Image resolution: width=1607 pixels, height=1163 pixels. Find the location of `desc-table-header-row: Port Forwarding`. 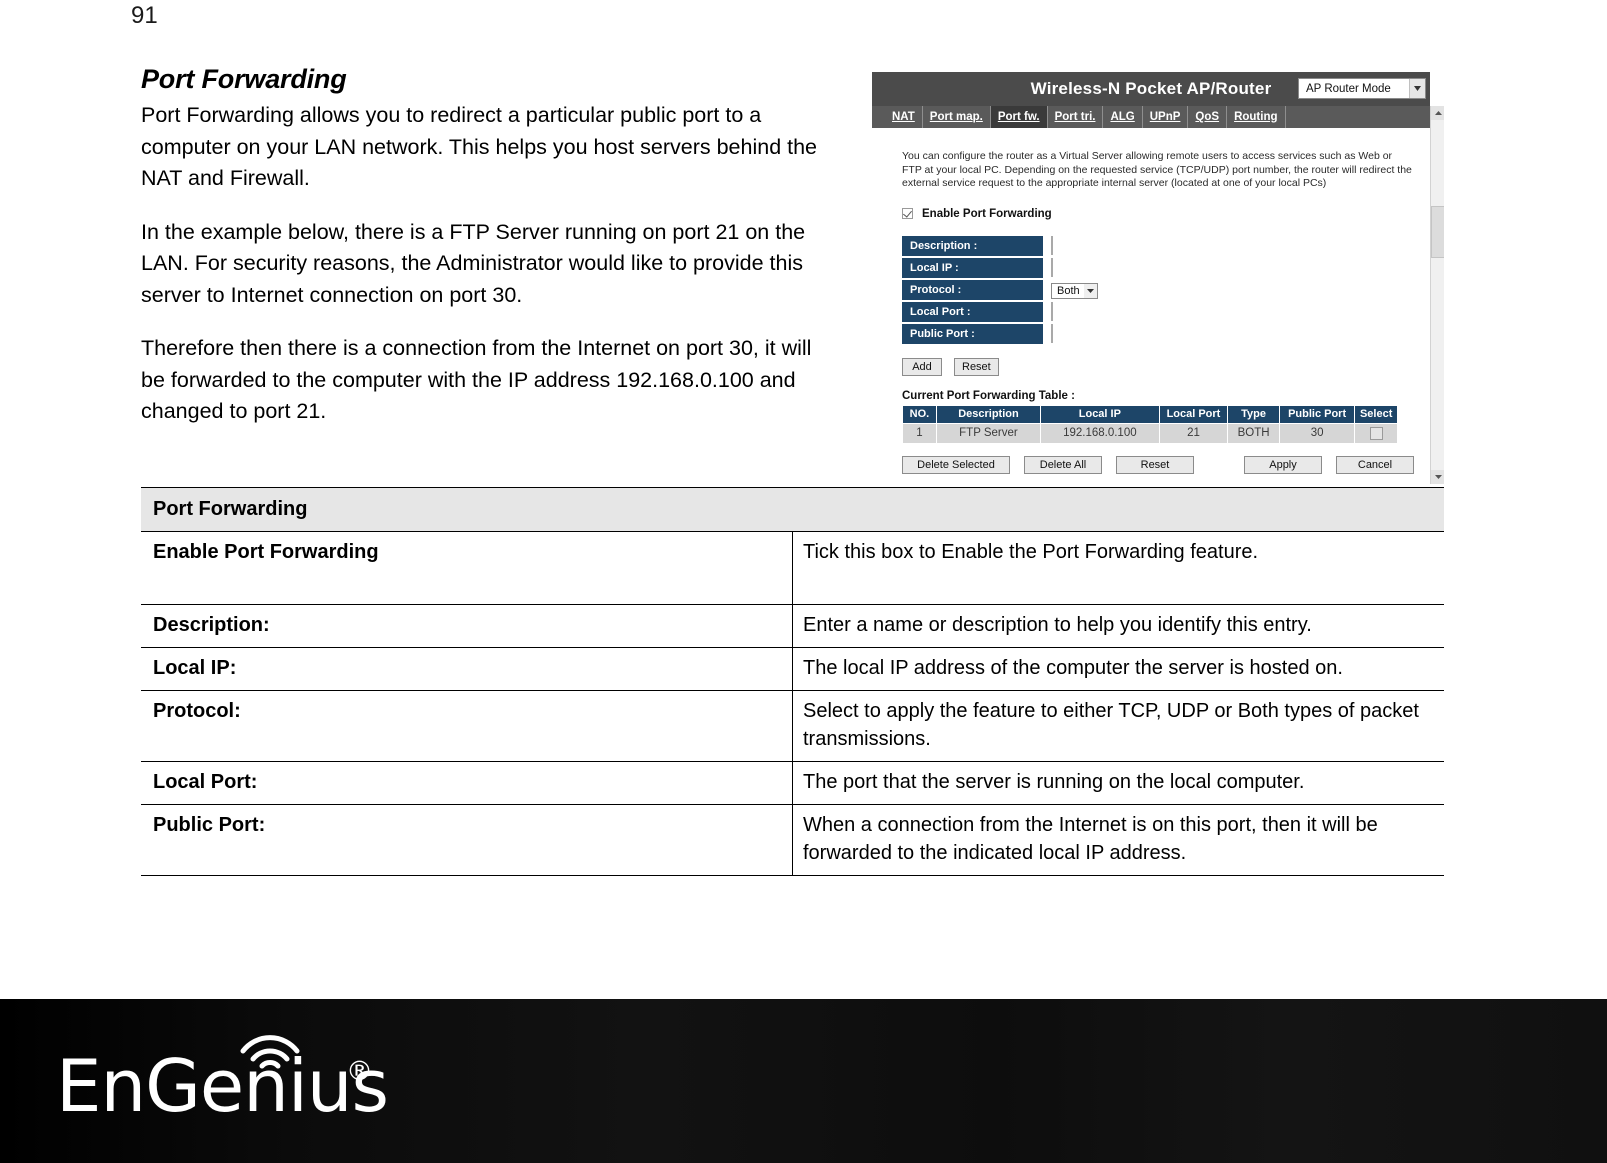

desc-table-header-row: Port Forwarding is located at coordinates (792, 509).